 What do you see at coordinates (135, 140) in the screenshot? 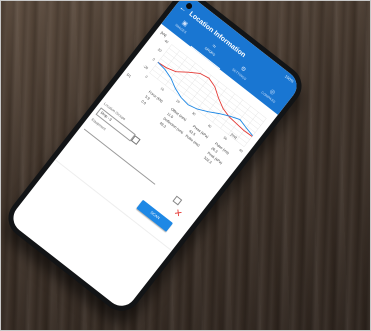
I see `group-checkbox` at bounding box center [135, 140].